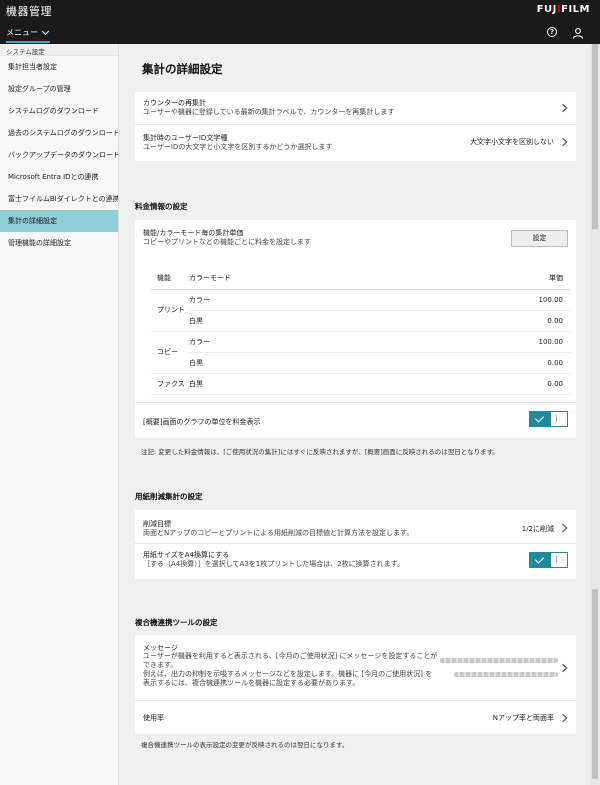 This screenshot has width=600, height=785. I want to click on sidebar-item-admin-details: 管理機能の詳細設定, so click(59, 243).